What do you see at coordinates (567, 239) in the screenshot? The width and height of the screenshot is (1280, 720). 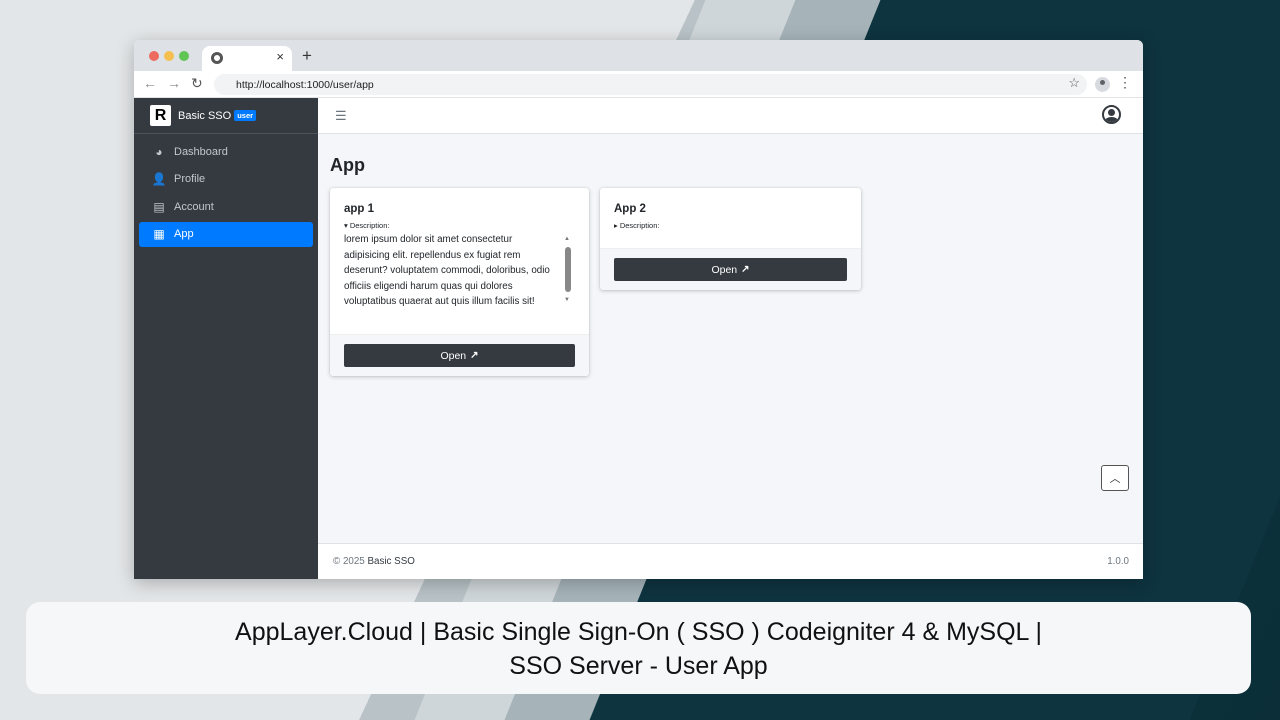 I see `scroll-up-arrow-icon: ▲` at bounding box center [567, 239].